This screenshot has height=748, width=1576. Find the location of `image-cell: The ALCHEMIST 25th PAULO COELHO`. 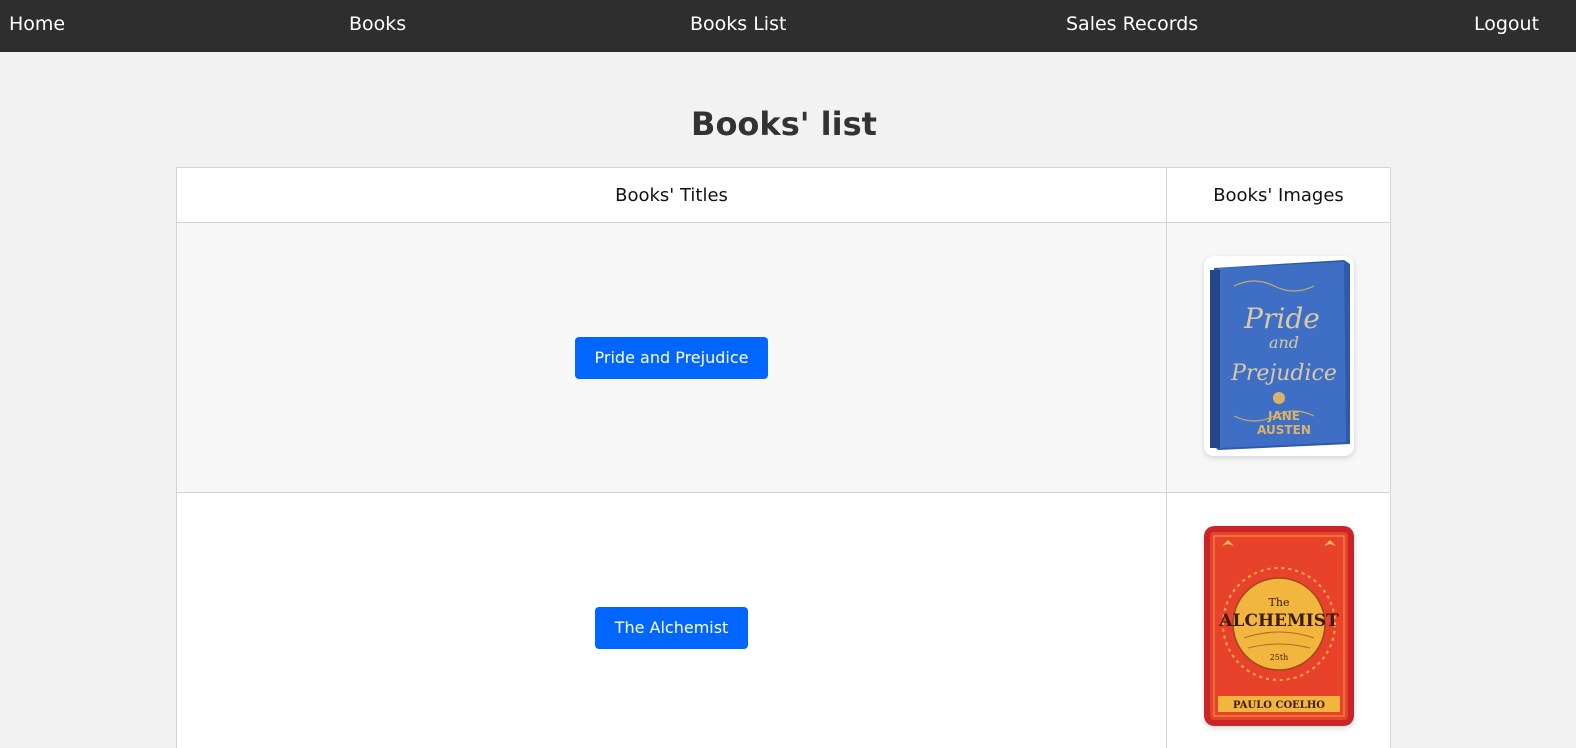

image-cell: The ALCHEMIST 25th PAULO COELHO is located at coordinates (1278, 620).